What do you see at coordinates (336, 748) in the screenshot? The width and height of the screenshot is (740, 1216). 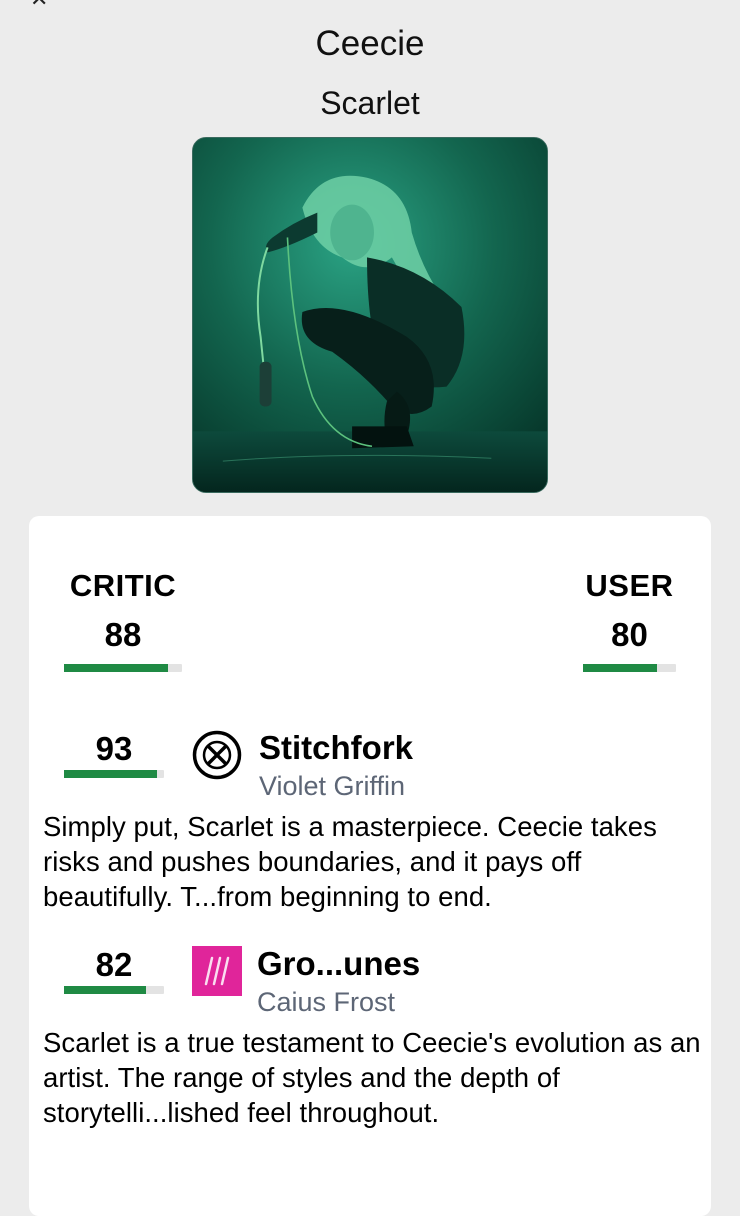 I see `publication-name: Stitchfork` at bounding box center [336, 748].